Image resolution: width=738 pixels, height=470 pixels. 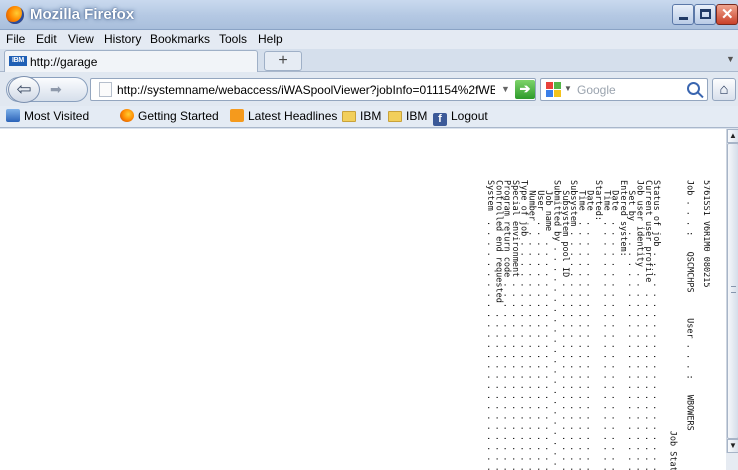 I want to click on report-line: CARA, so click(x=481, y=325).